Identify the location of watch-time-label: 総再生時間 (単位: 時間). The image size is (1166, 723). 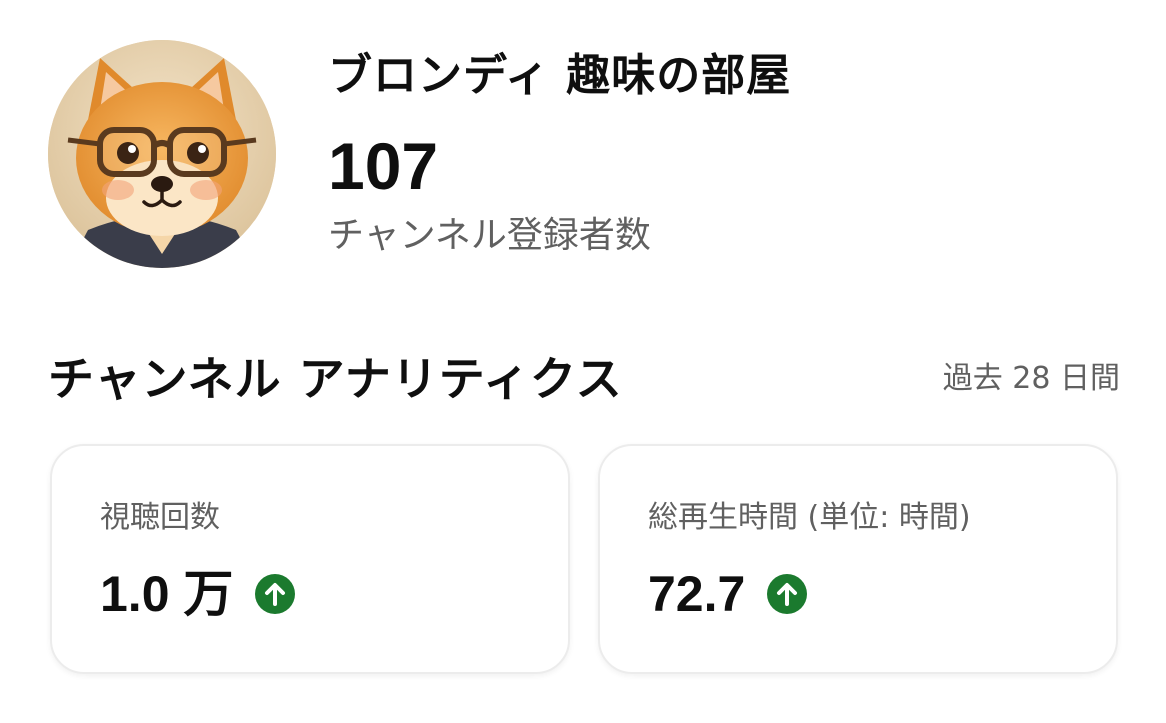
(809, 517).